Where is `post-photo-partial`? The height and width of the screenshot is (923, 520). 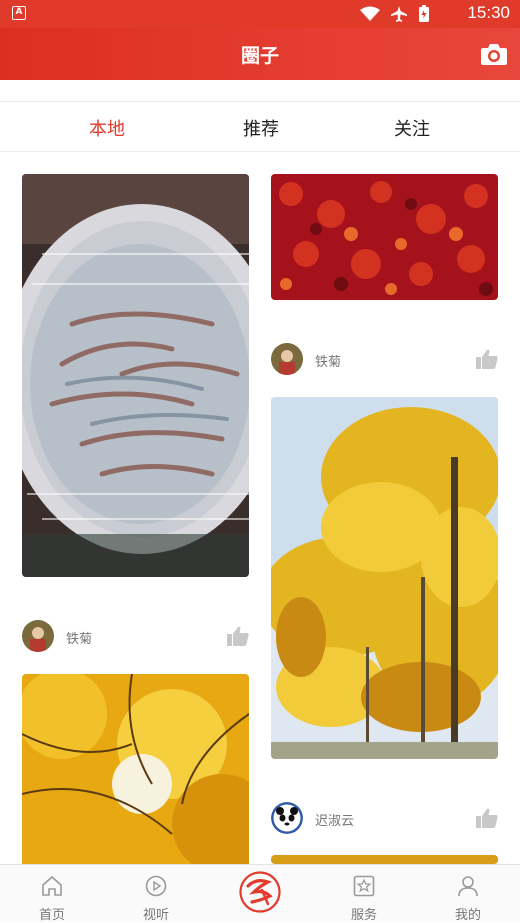 post-photo-partial is located at coordinates (384, 859).